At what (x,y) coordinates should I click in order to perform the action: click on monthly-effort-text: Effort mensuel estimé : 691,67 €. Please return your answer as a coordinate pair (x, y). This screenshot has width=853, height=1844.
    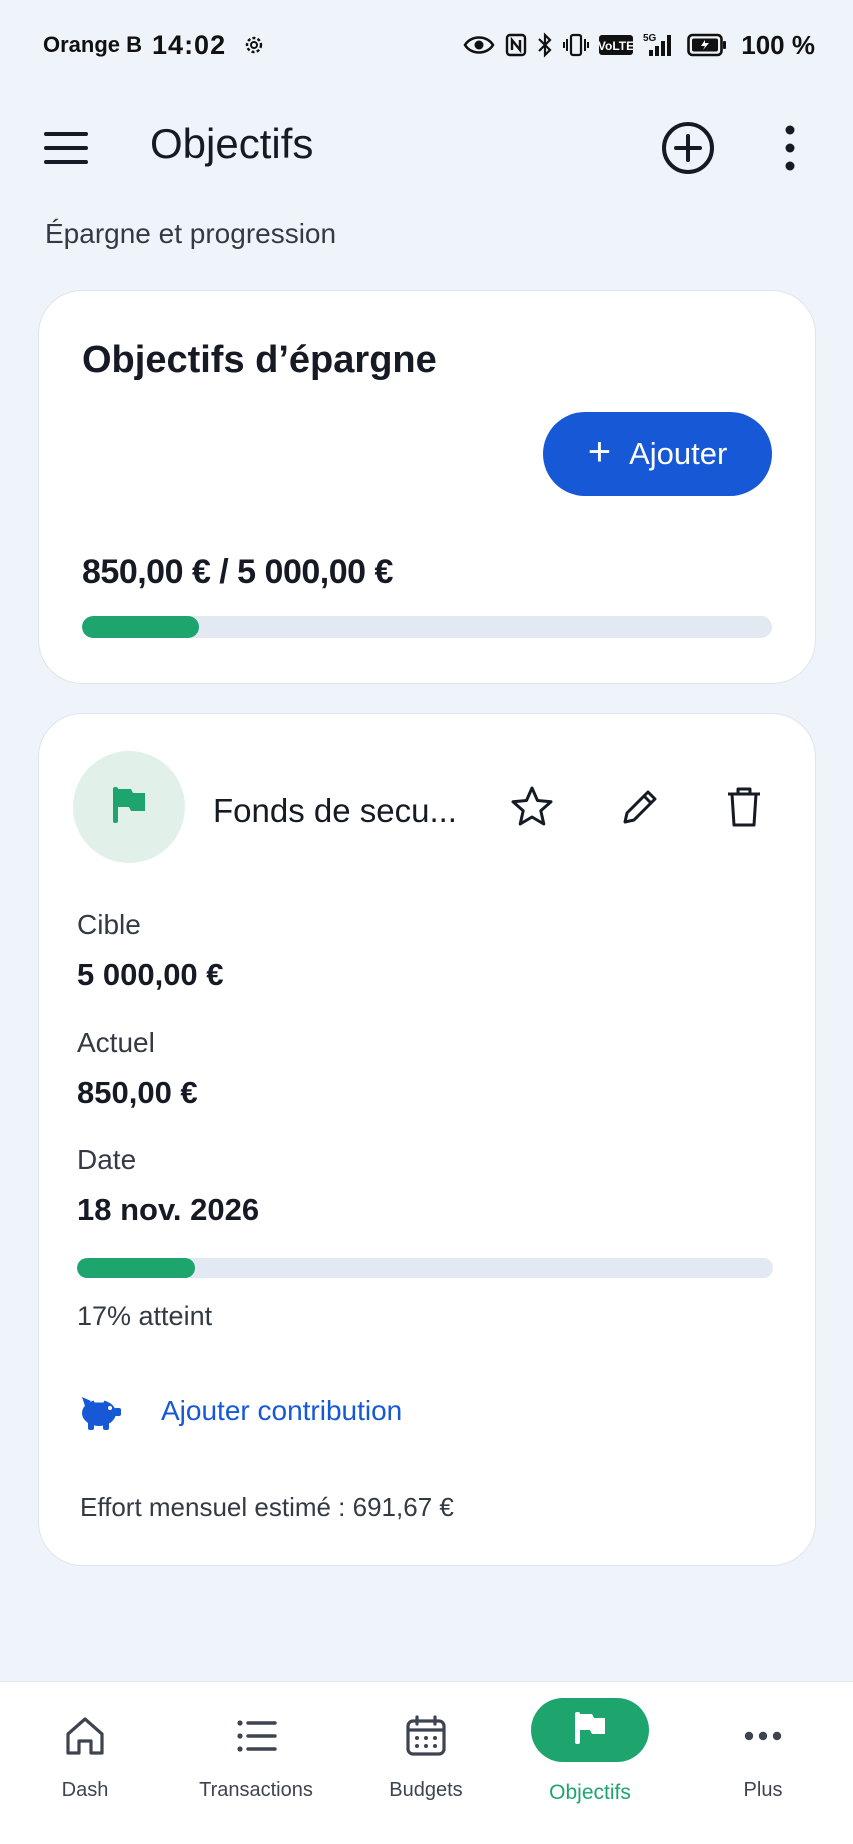
    Looking at the image, I should click on (267, 1507).